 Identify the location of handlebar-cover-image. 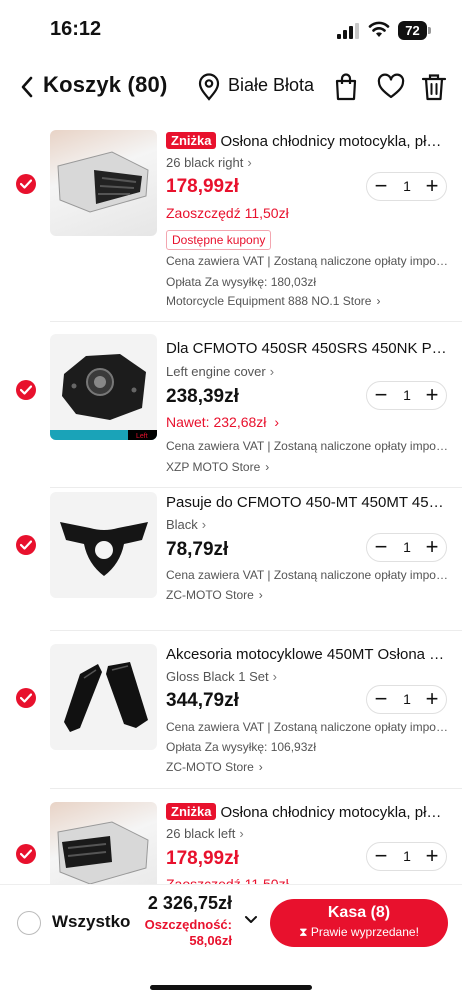
(104, 549).